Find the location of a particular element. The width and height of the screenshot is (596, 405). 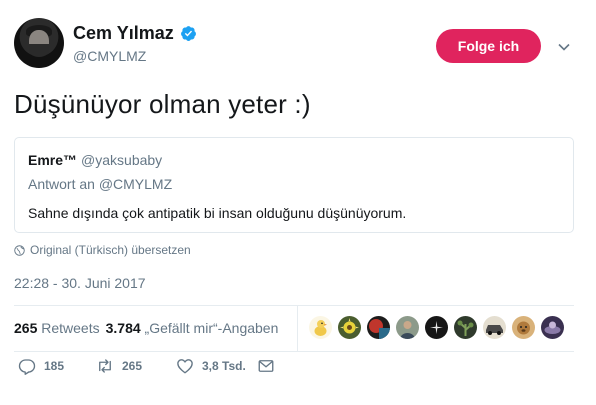

retweet-count: 265 is located at coordinates (132, 366).